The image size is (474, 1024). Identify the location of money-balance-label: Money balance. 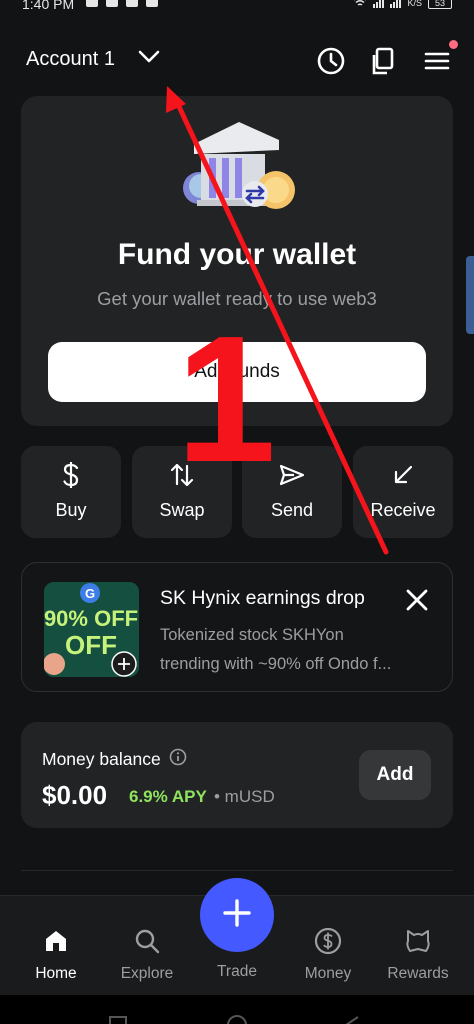
(114, 759).